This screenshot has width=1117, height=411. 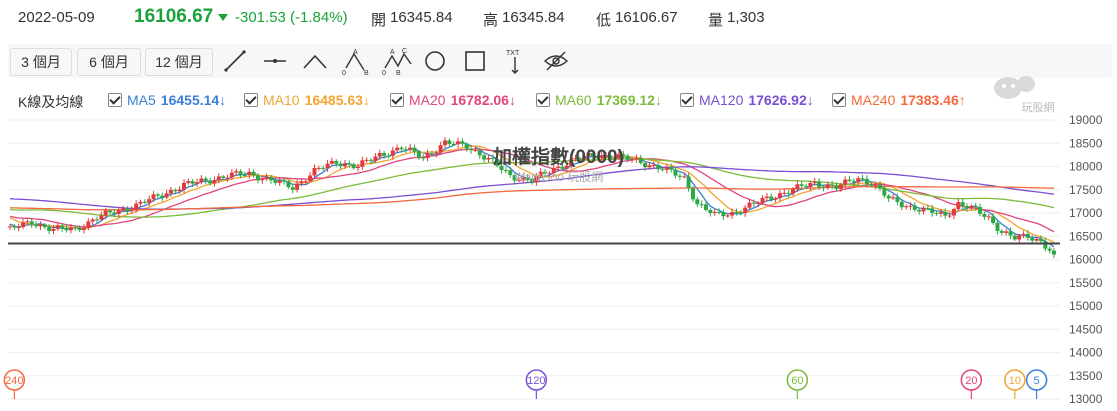 I want to click on ma-marker-label: 120, so click(x=536, y=381).